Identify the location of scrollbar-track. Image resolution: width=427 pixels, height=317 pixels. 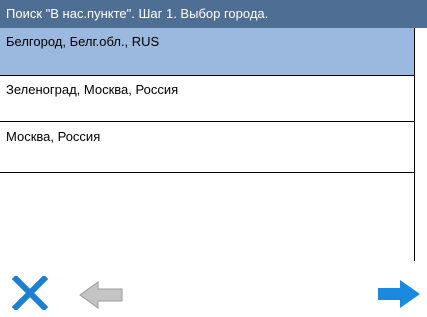
(421, 144).